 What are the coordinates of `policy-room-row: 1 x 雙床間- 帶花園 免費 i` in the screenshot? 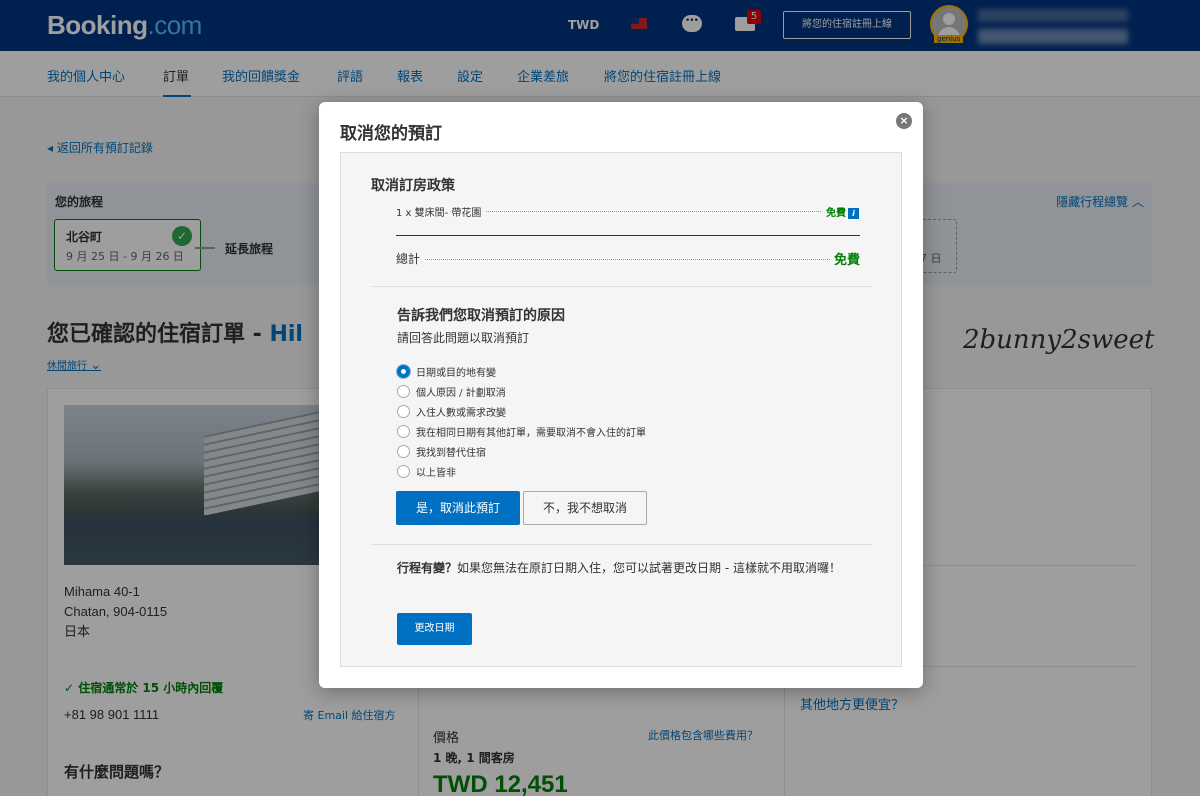 It's located at (627, 211).